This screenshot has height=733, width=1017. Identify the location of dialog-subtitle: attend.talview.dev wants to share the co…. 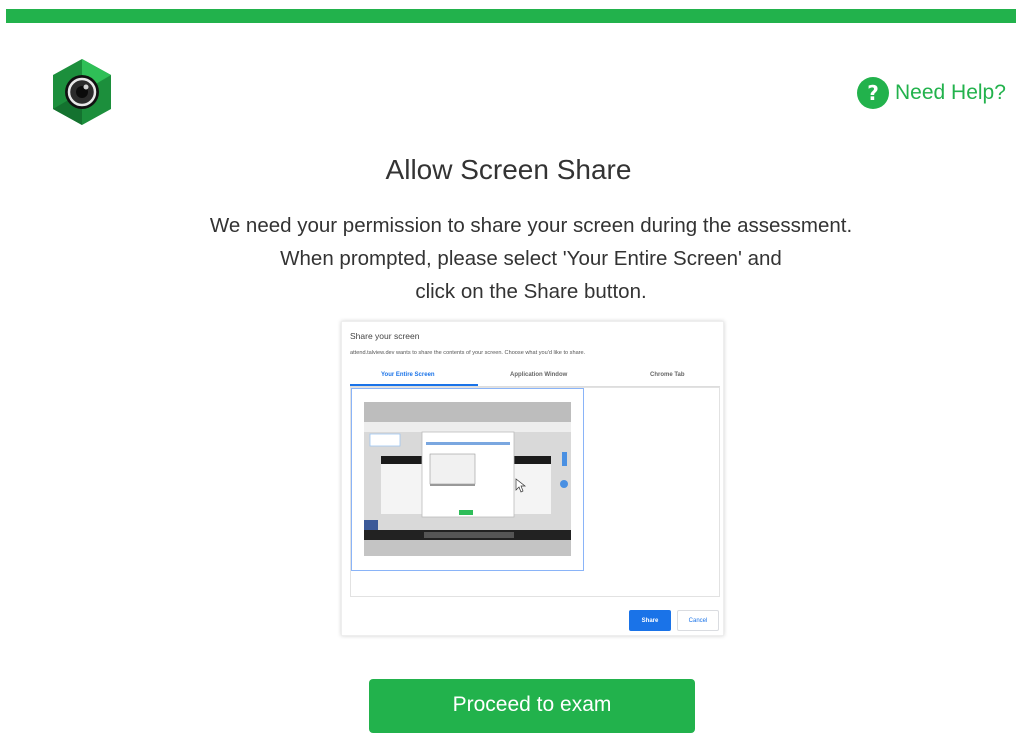
(468, 353).